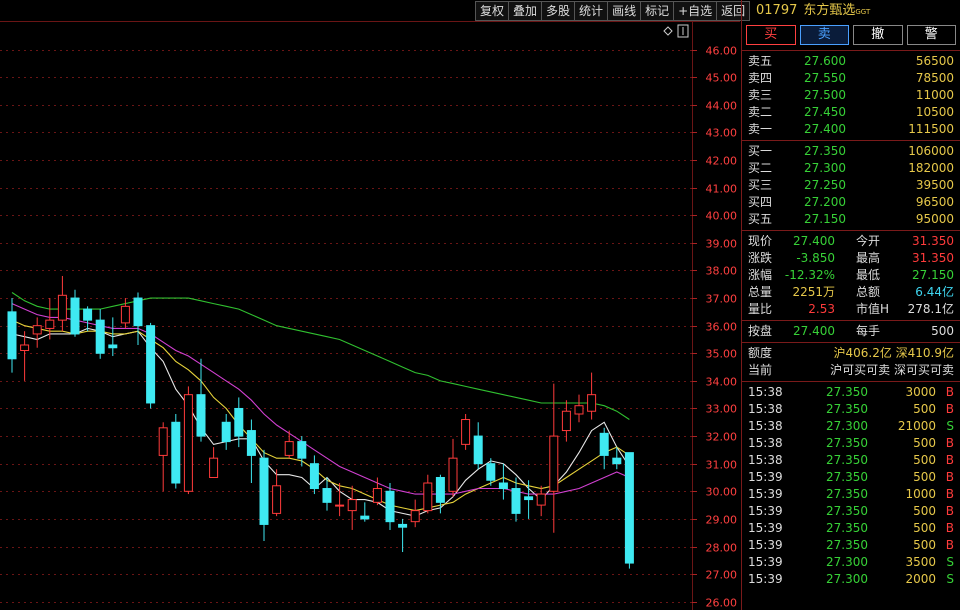 The image size is (960, 610). What do you see at coordinates (847, 426) in the screenshot?
I see `tick-price: 27.300` at bounding box center [847, 426].